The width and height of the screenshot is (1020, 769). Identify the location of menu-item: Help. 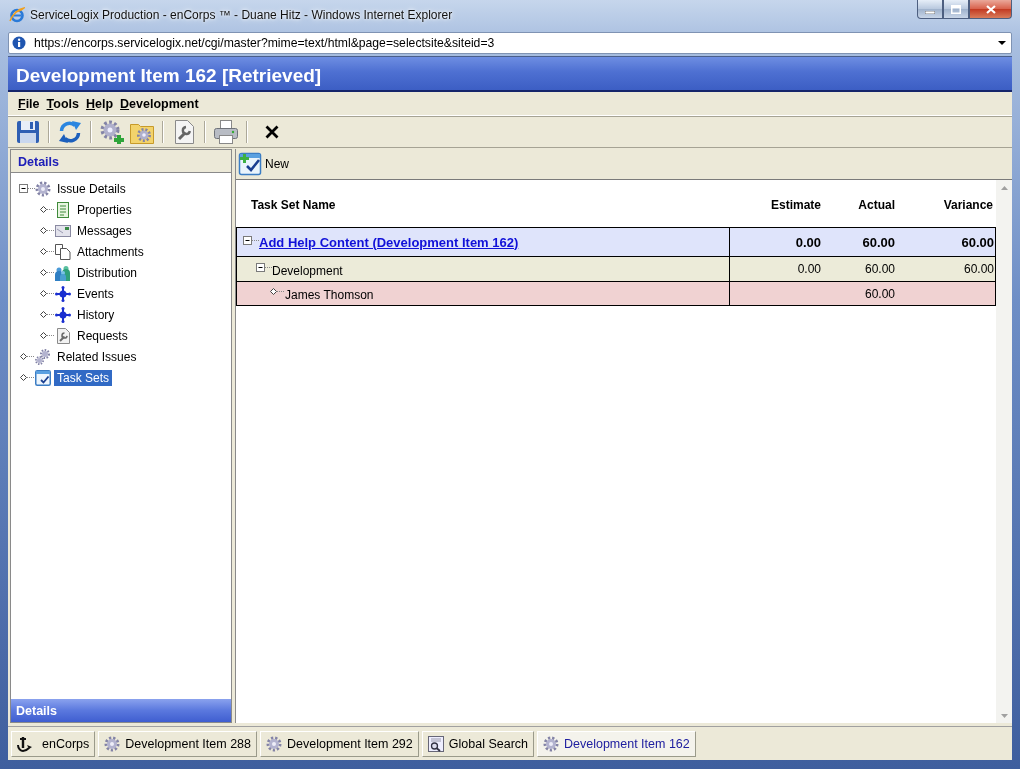
(99, 103).